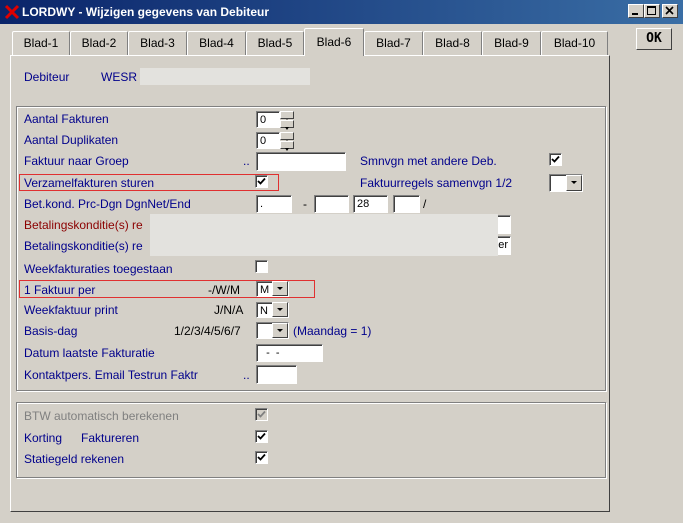 Image resolution: width=683 pixels, height=523 pixels. Describe the element at coordinates (12, 12) in the screenshot. I see `app-close-x-icon` at that location.